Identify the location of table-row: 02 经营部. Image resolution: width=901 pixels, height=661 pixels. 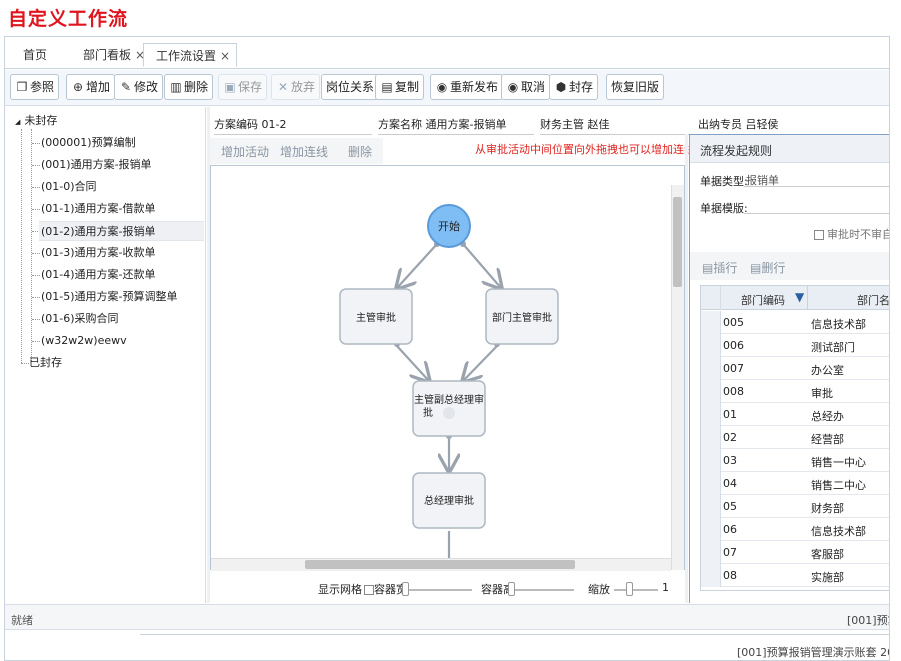
(795, 437).